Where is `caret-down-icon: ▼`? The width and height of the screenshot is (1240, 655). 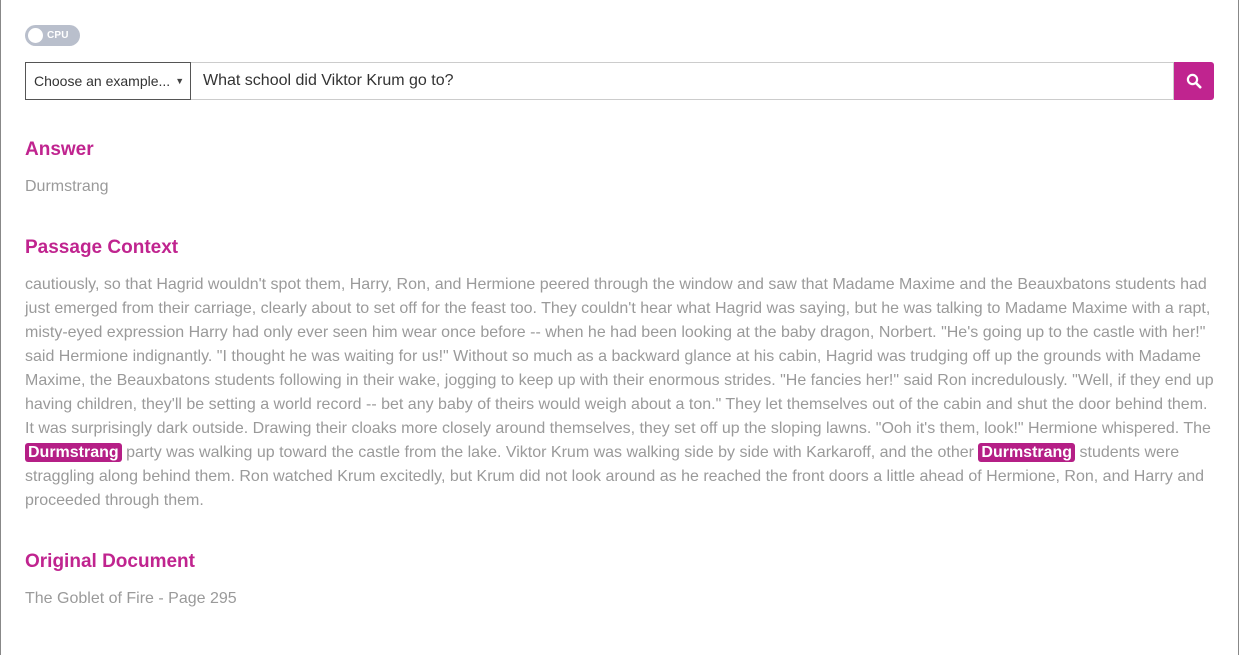
caret-down-icon: ▼ is located at coordinates (180, 81).